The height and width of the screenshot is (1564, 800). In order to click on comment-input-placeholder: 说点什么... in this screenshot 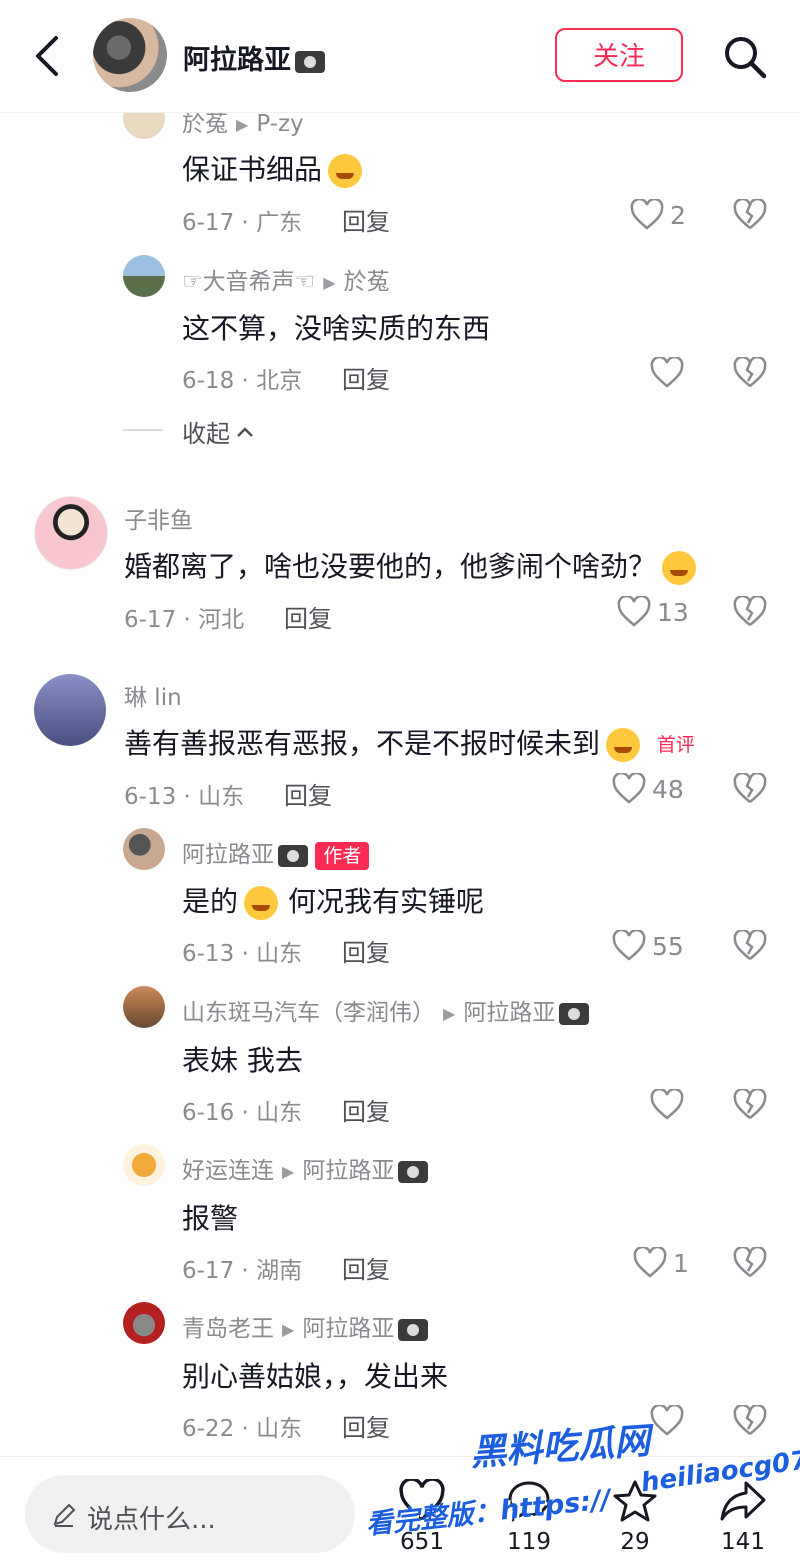, I will do `click(151, 1520)`.